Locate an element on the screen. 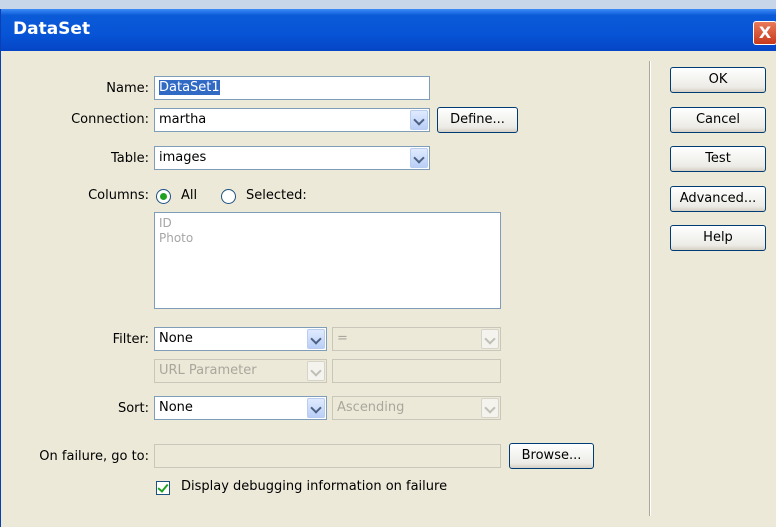  failure-label: On failure, go to: is located at coordinates (94, 456).